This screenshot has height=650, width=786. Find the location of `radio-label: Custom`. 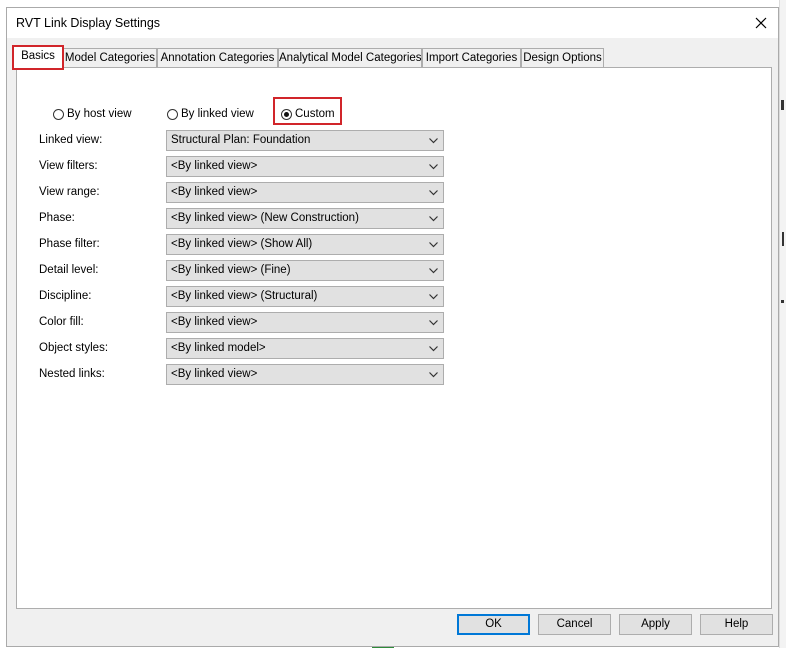

radio-label: Custom is located at coordinates (315, 114).